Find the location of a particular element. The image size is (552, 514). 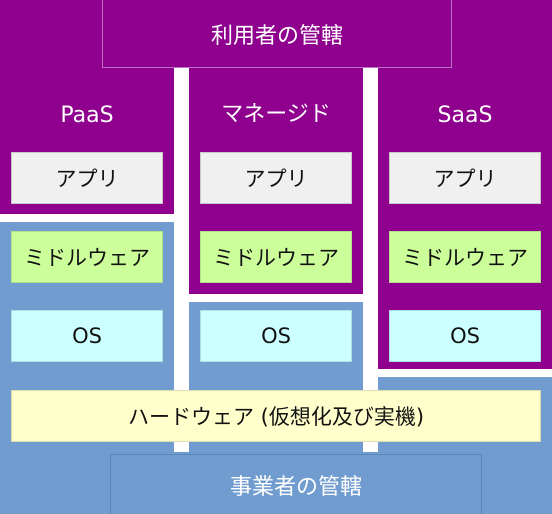

provider-managed-label: 事業者の管轄 is located at coordinates (296, 484).